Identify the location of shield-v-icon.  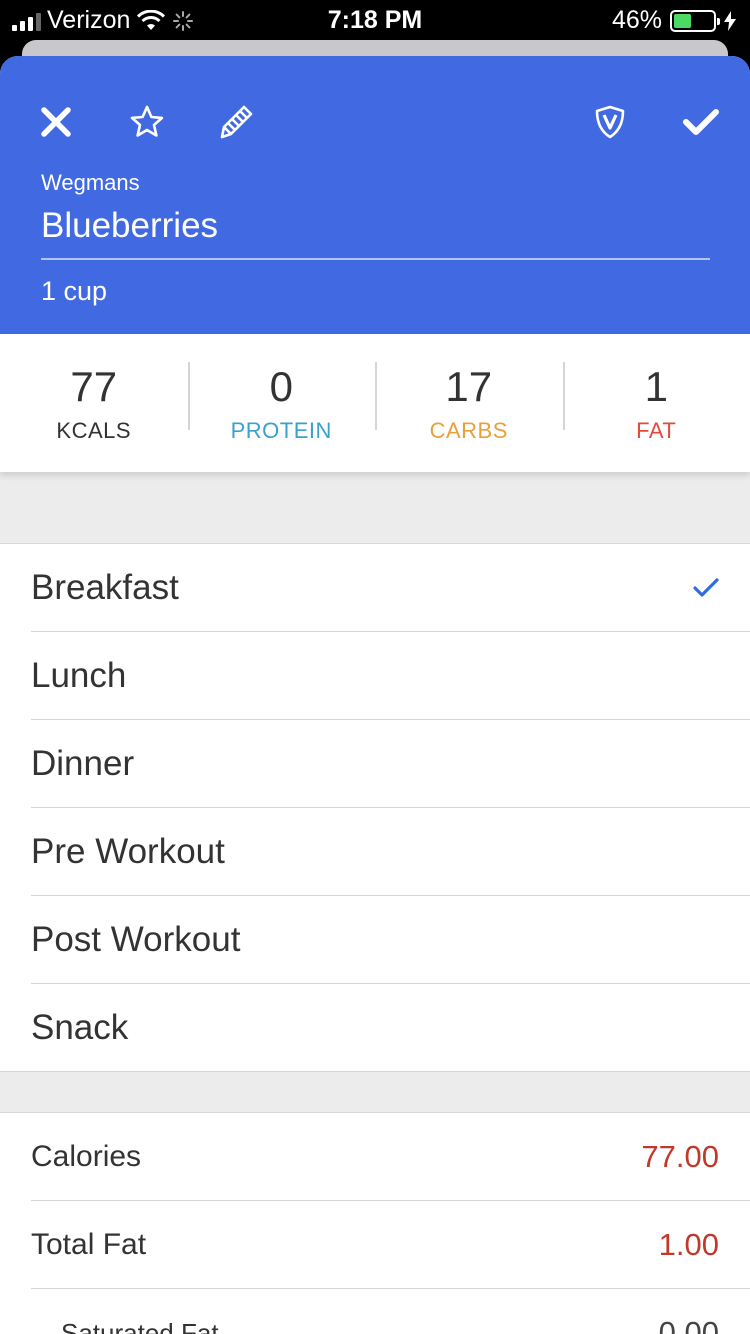
(610, 122).